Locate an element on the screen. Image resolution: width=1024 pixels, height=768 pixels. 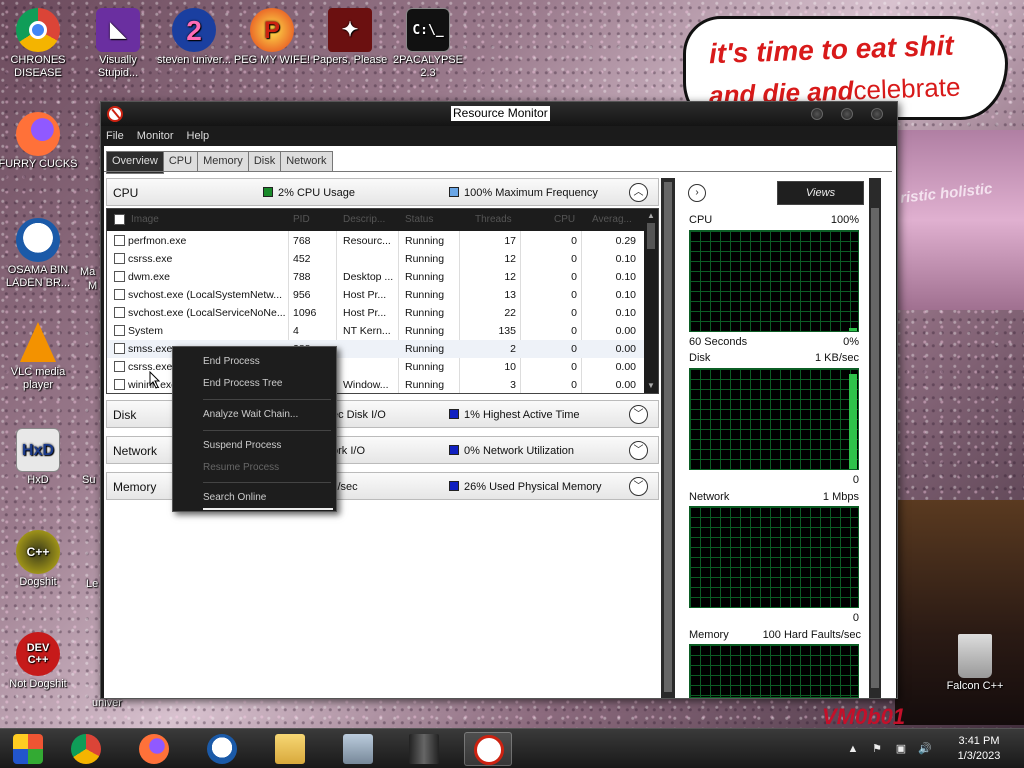
table-row: perfmon.exe 768 Resourc... Running 17 0 0.29 is located at coordinates (375, 241).